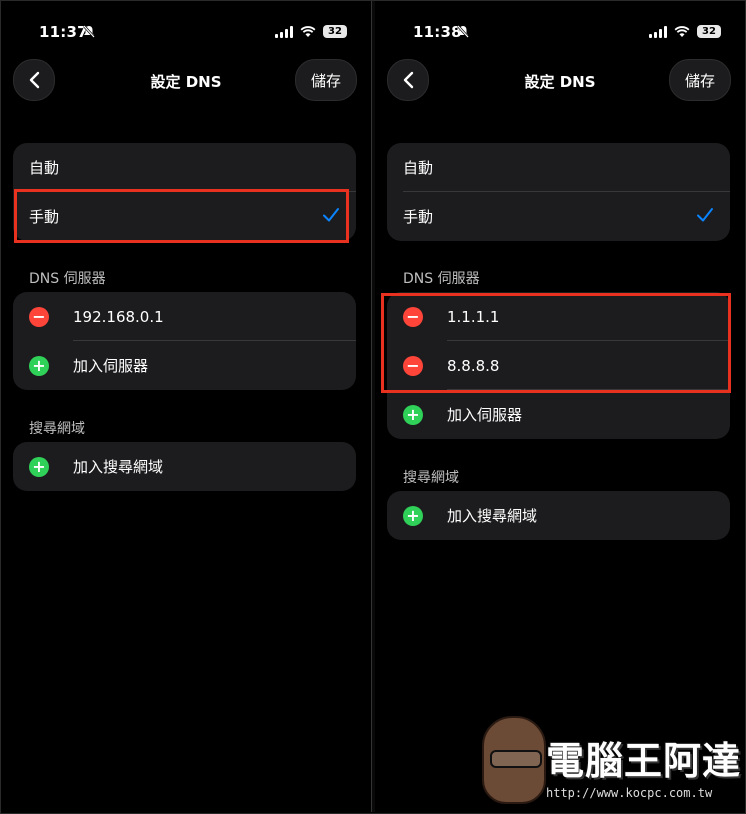  What do you see at coordinates (181, 216) in the screenshot?
I see `highlight-box-manual` at bounding box center [181, 216].